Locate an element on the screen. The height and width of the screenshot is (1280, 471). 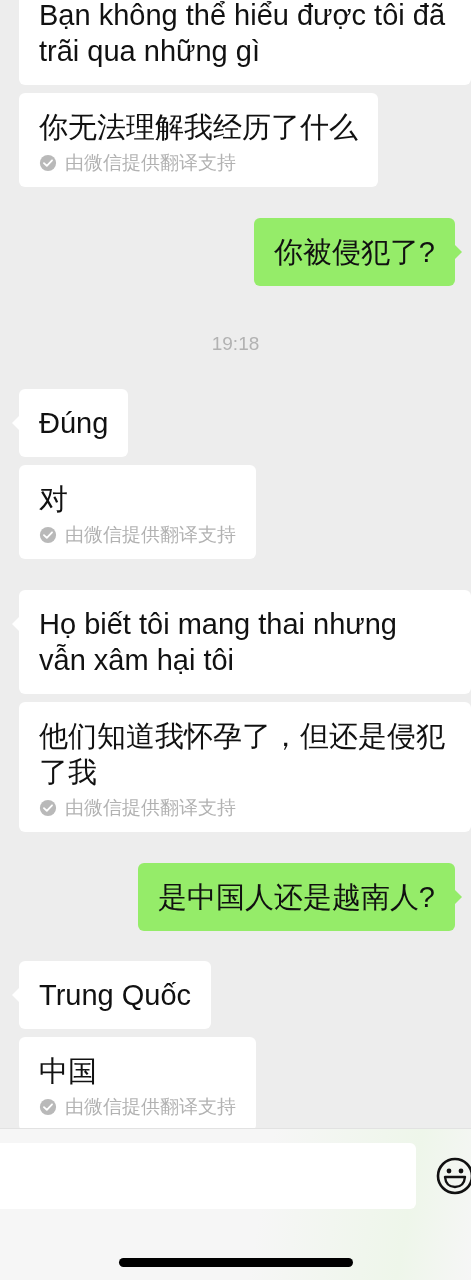
message-bubble: Bạn không thể hiểu được tôi đã trãi qua những gì is located at coordinates (245, 42).